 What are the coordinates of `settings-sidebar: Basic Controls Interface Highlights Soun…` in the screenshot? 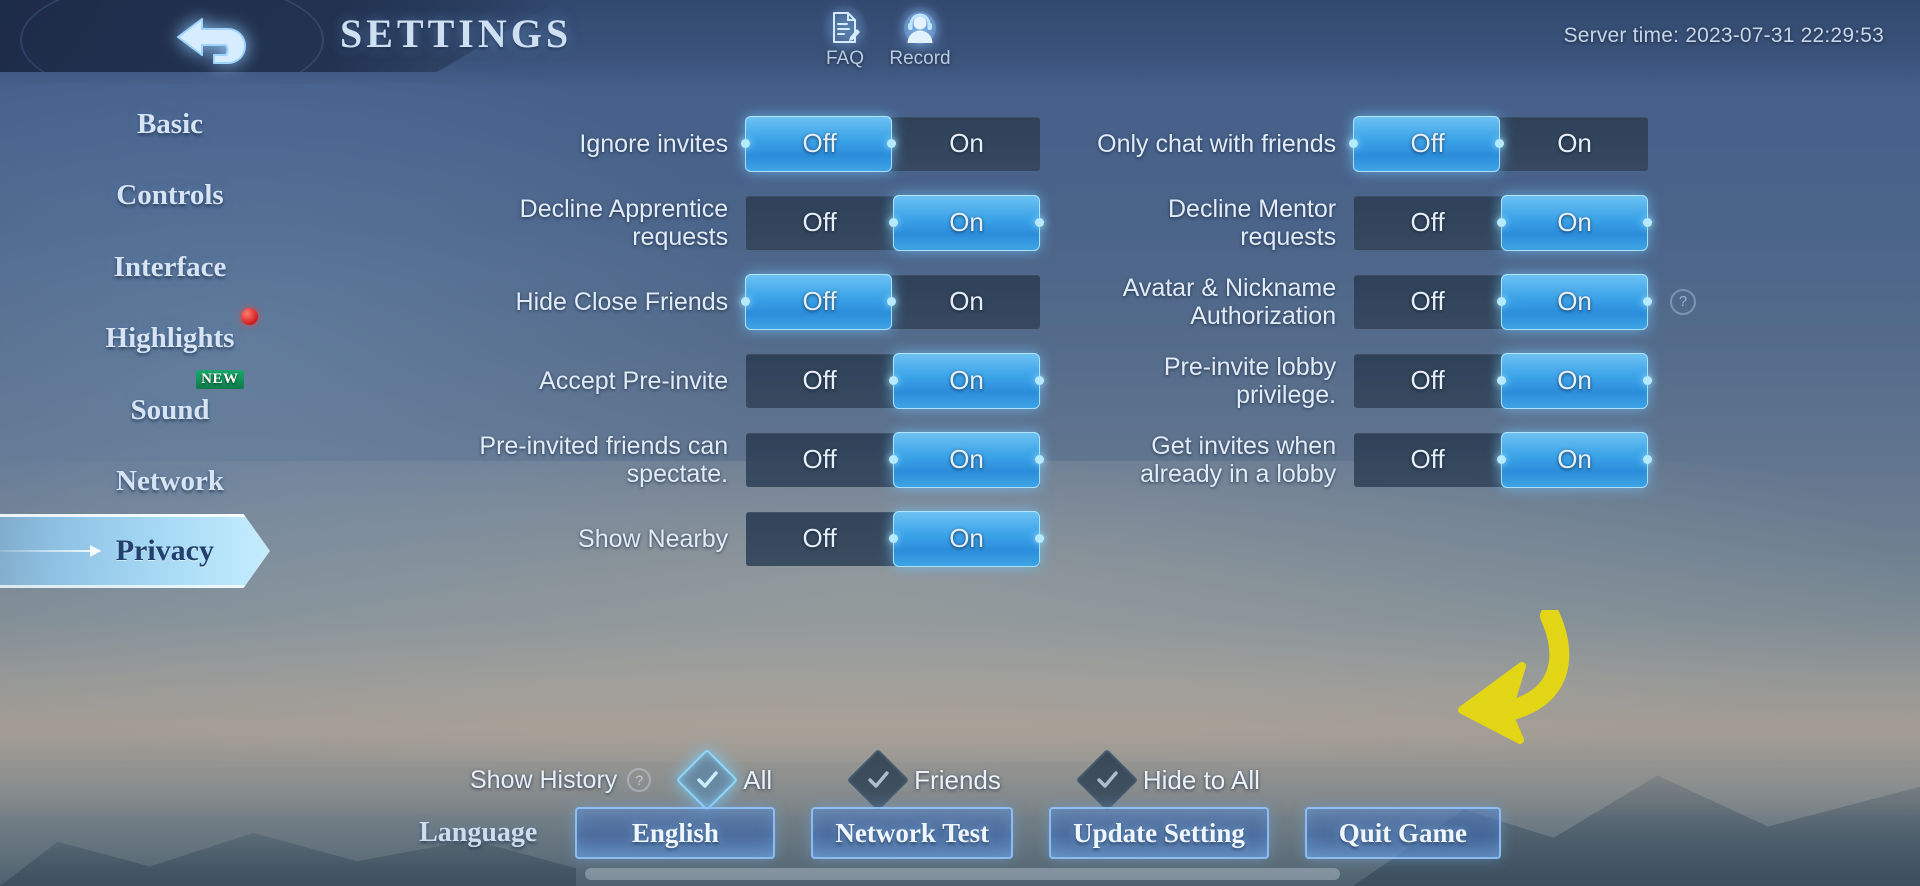 It's located at (170, 426).